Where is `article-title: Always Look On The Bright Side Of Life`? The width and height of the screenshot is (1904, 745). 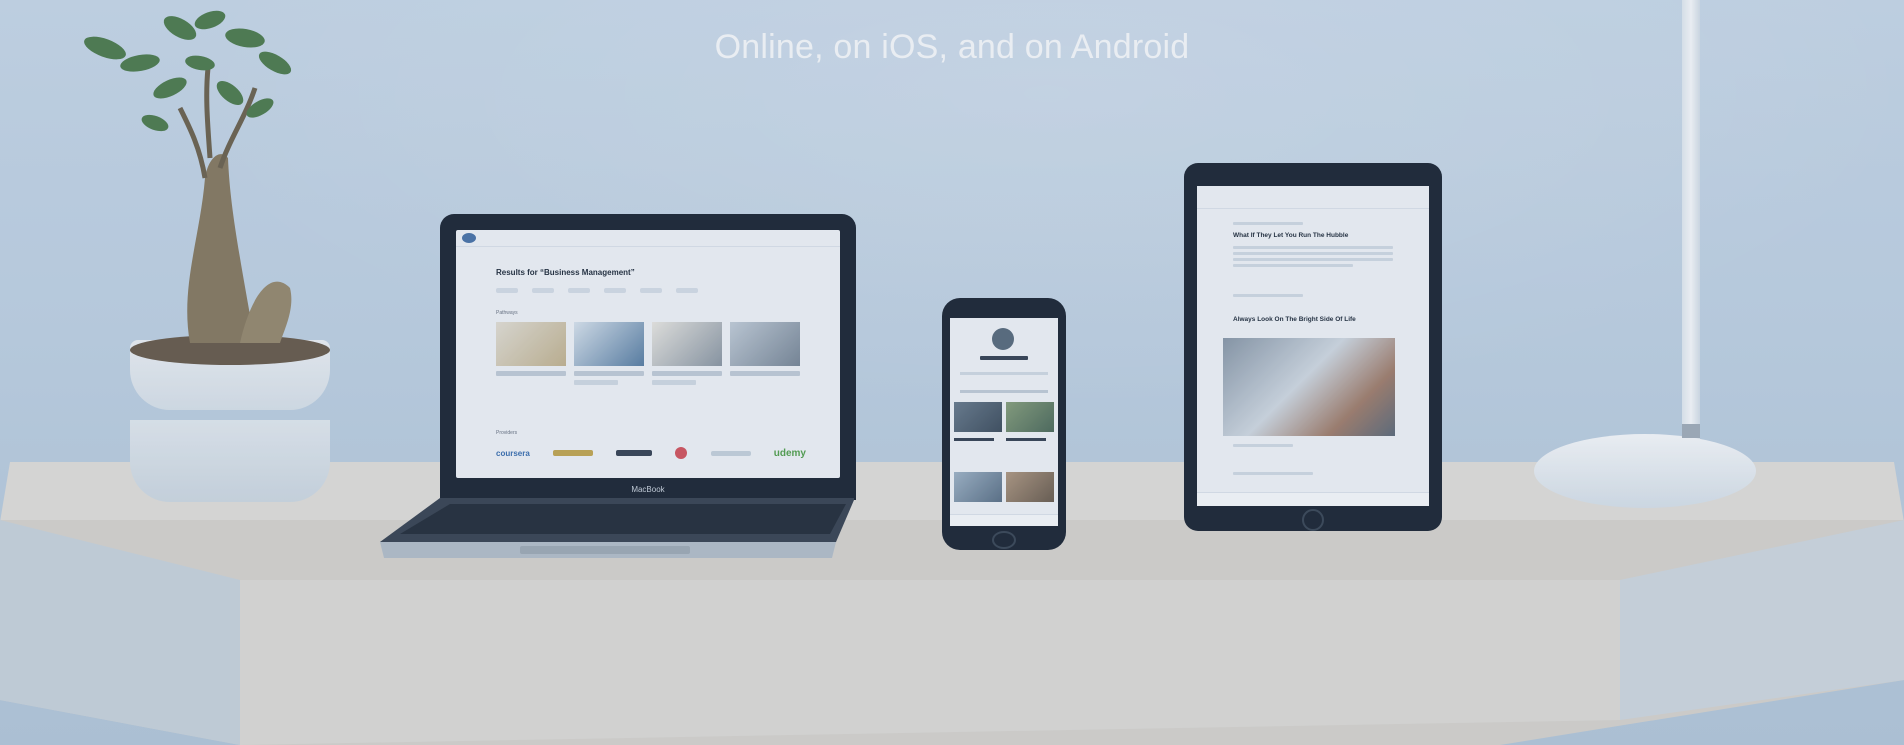
article-title: Always Look On The Bright Side Of Life is located at coordinates (1294, 319).